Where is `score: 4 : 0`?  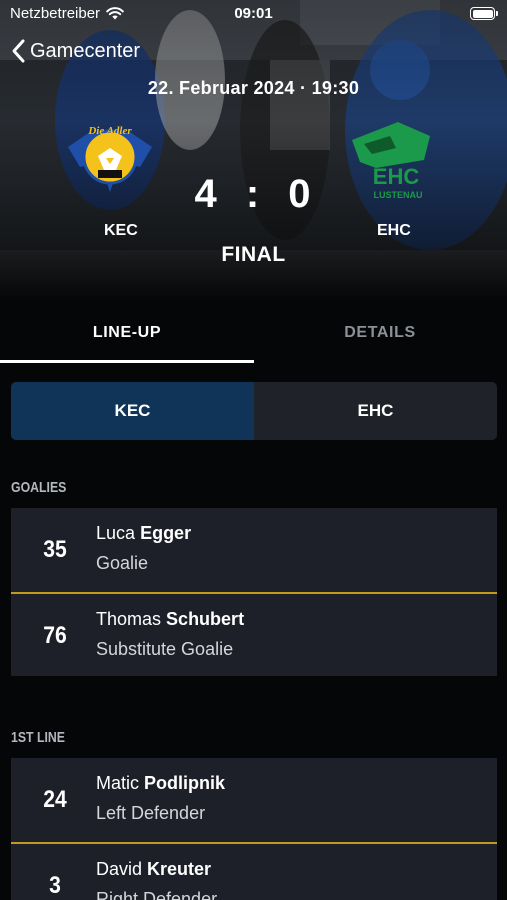
score: 4 : 0 is located at coordinates (253, 194).